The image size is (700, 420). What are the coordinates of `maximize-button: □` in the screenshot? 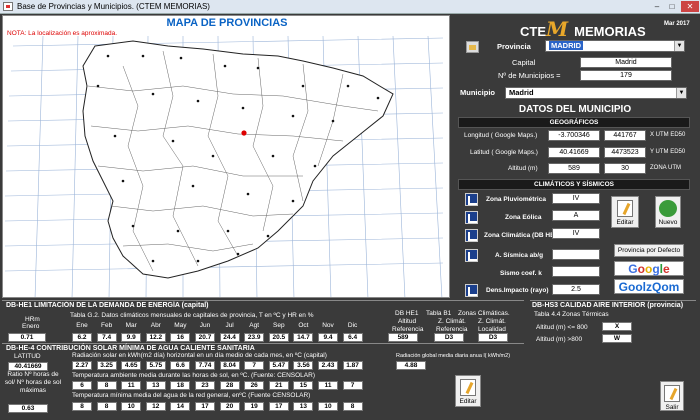 It's located at (672, 6).